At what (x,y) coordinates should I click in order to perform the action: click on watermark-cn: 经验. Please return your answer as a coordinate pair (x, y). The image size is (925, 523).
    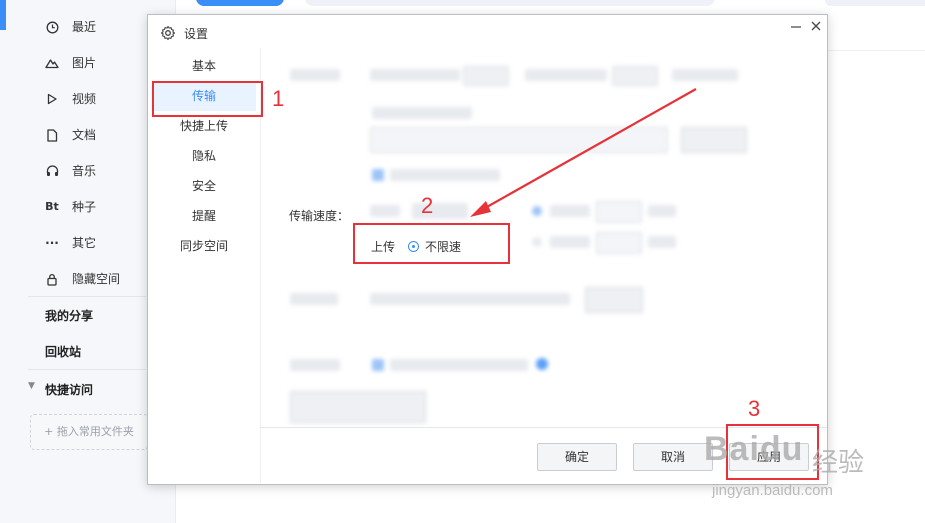
    Looking at the image, I should click on (838, 462).